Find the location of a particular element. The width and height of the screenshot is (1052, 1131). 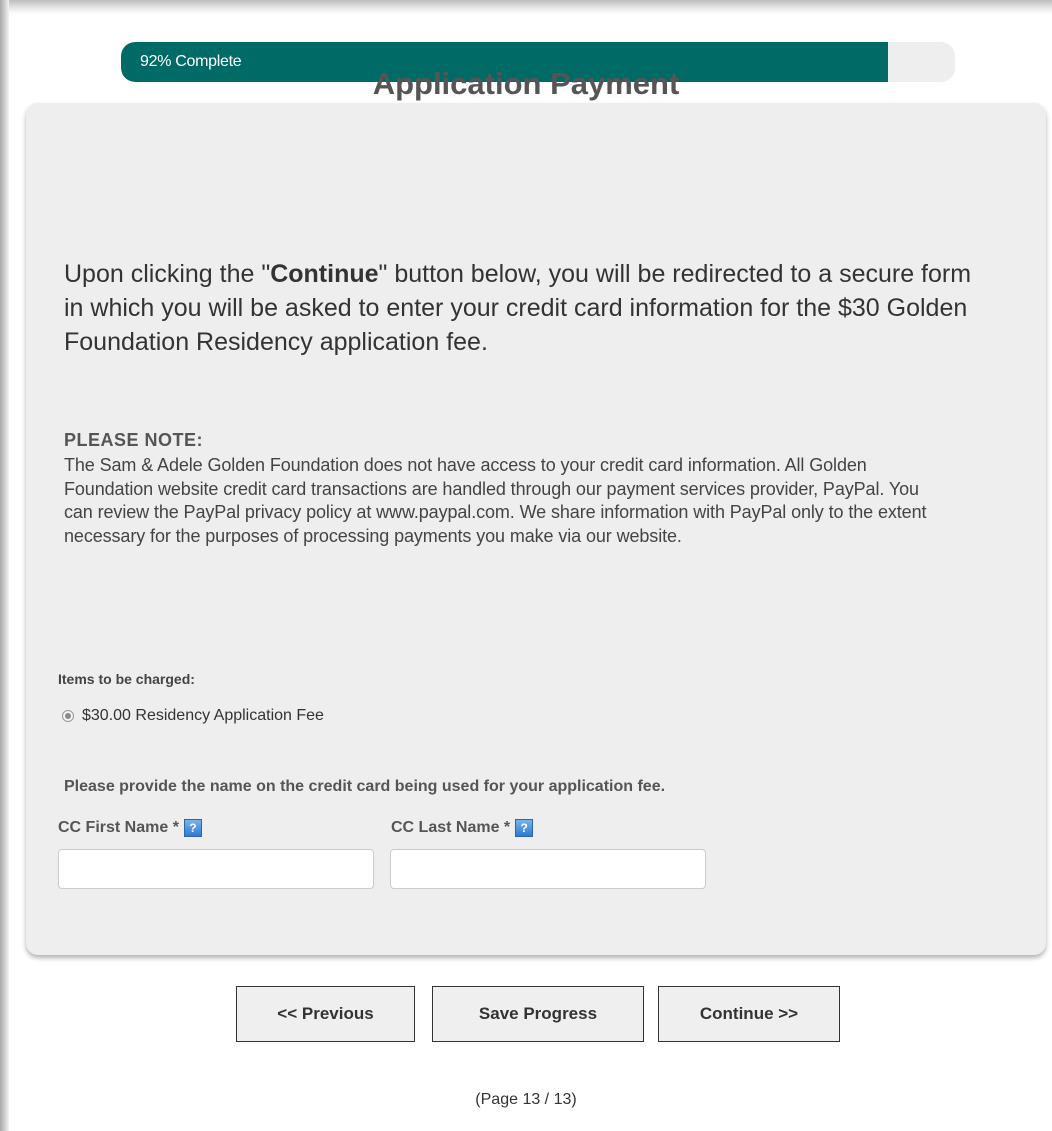

cc-first-name-label: CC First Name * ? is located at coordinates (130, 828).